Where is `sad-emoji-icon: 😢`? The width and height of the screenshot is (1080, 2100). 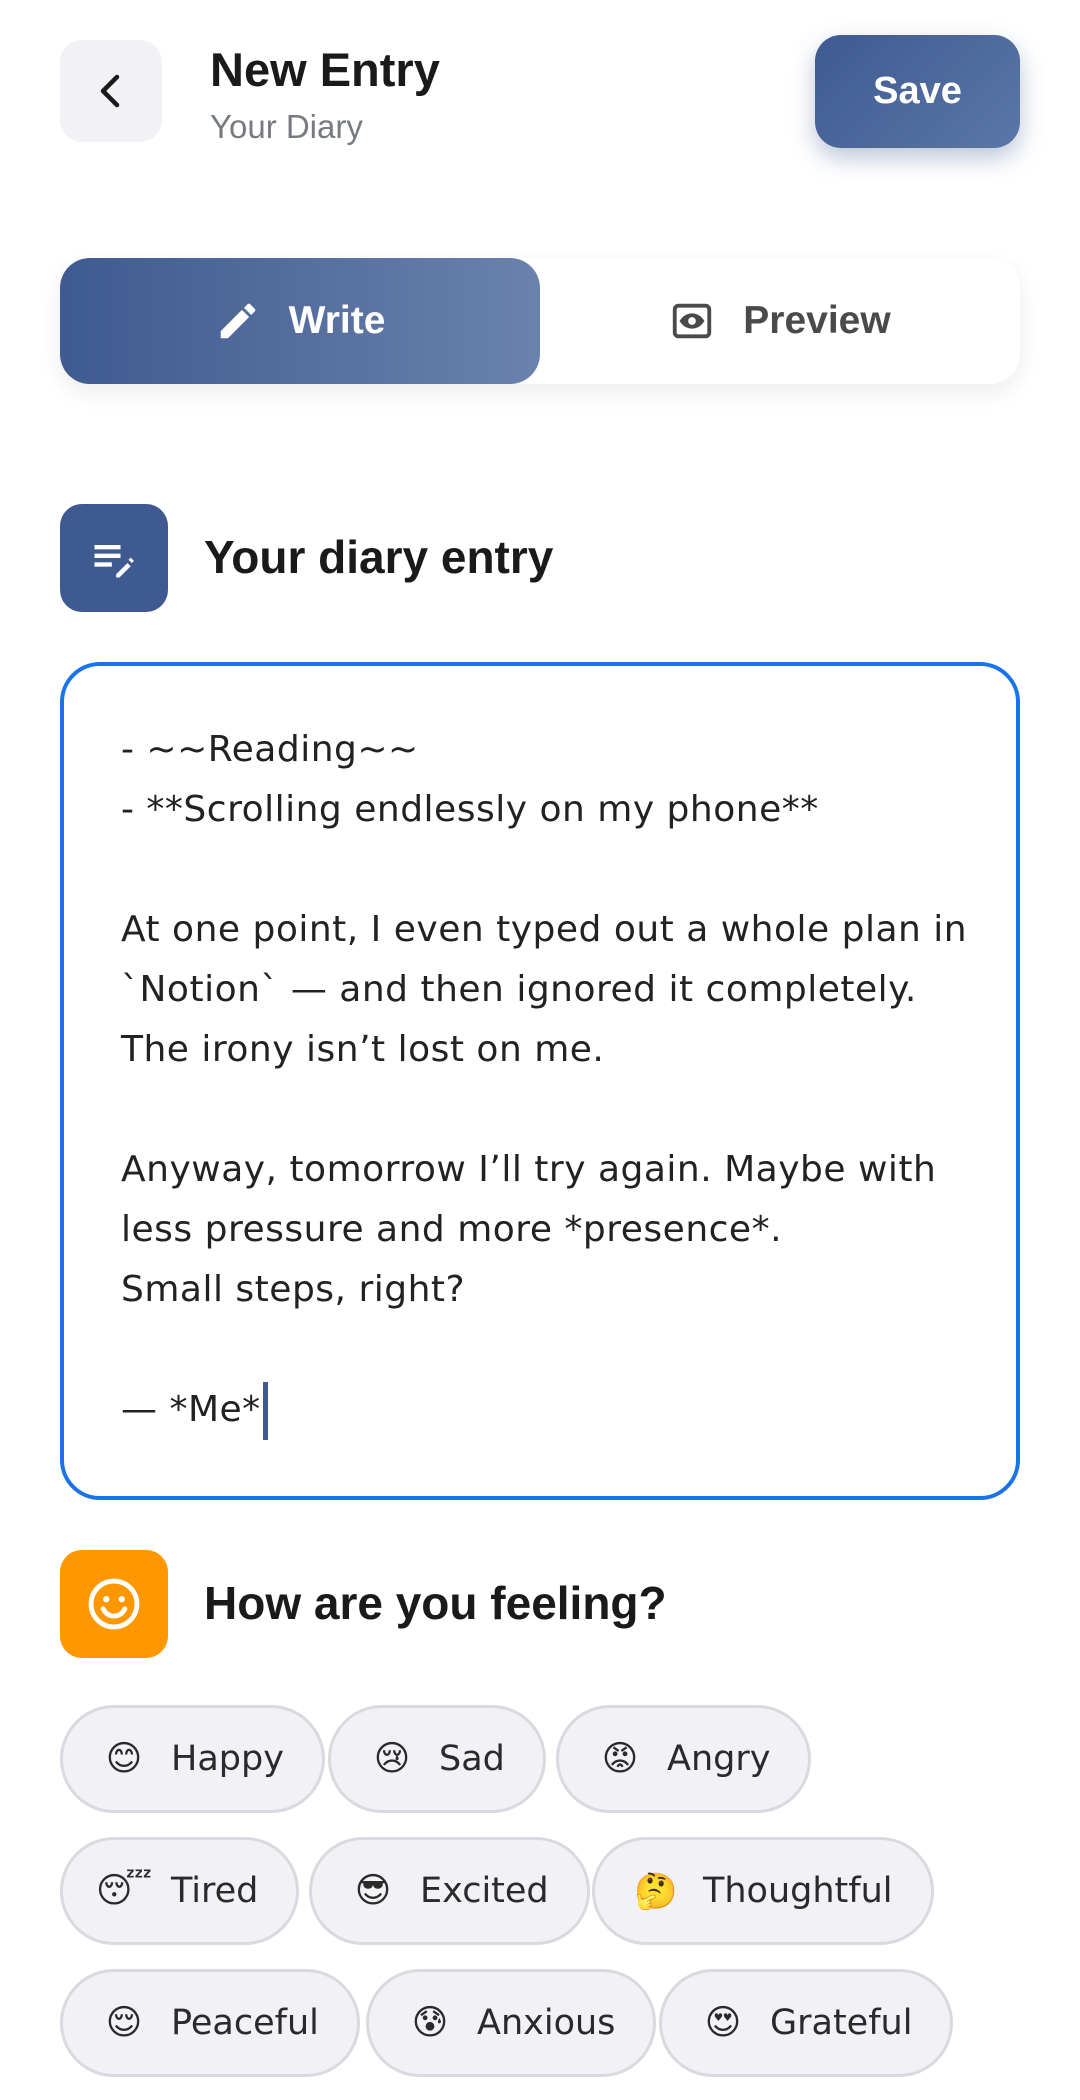
sad-emoji-icon: 😢 is located at coordinates (392, 1759).